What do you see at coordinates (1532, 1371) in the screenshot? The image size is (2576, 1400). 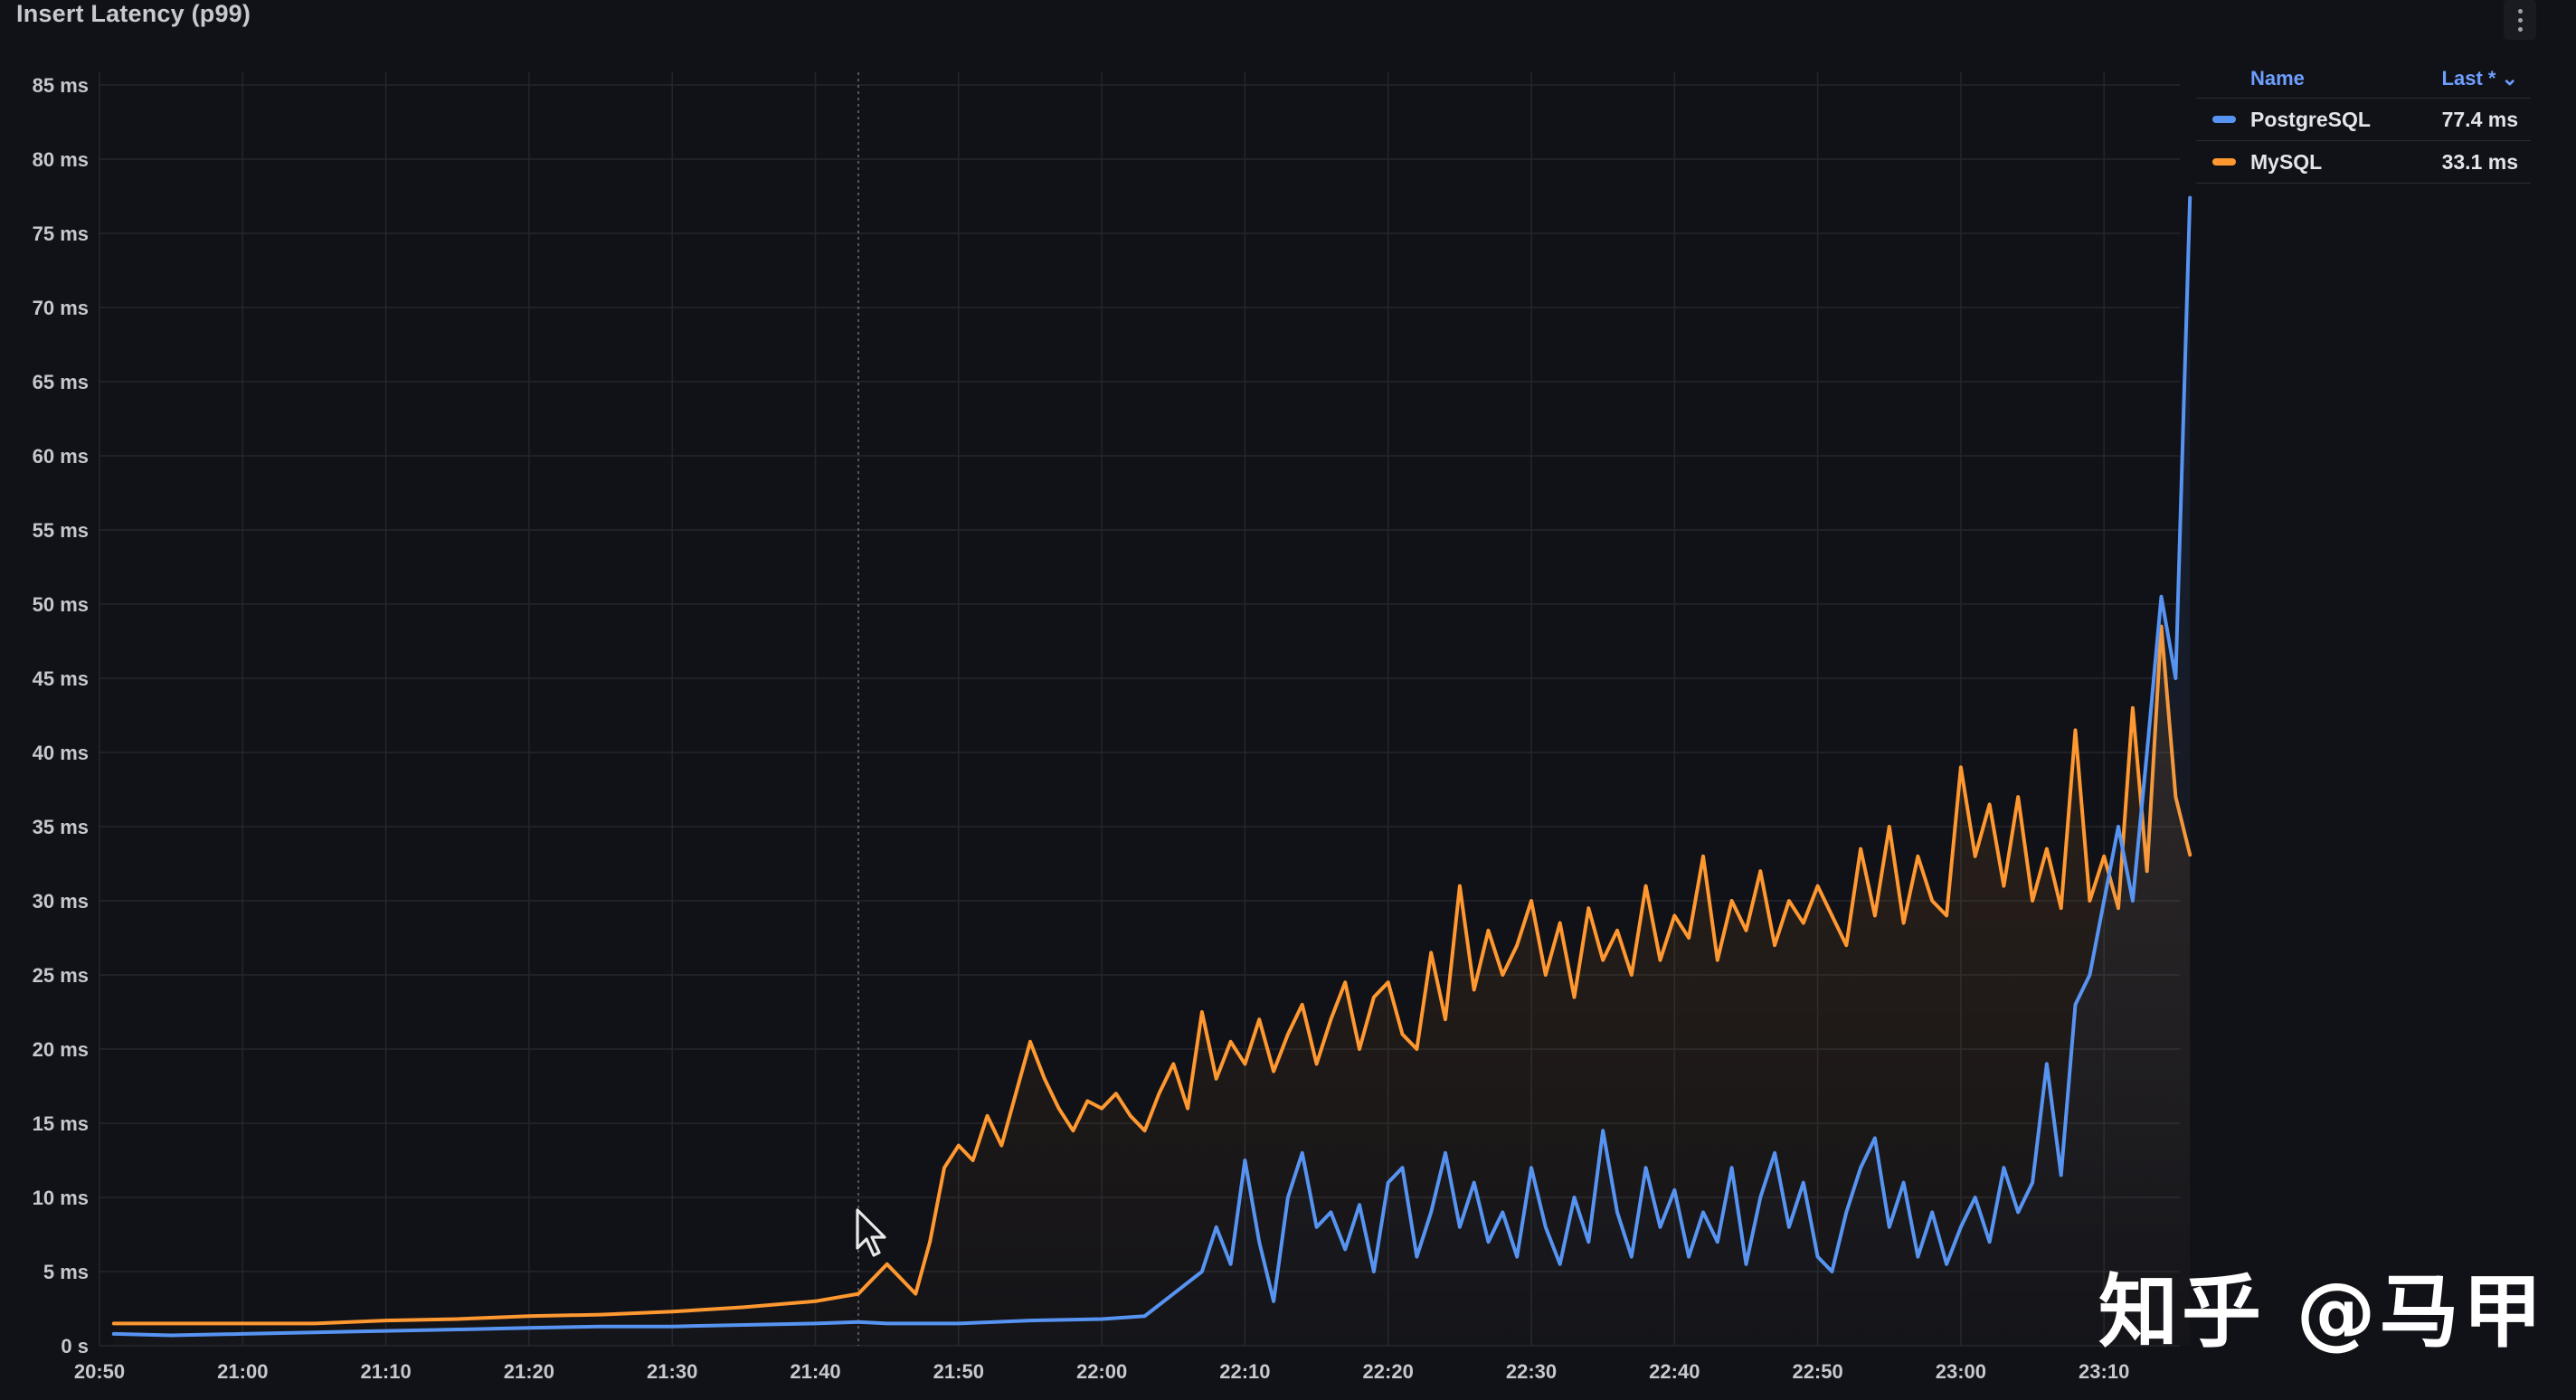 I see `x-tick-label: 22:30` at bounding box center [1532, 1371].